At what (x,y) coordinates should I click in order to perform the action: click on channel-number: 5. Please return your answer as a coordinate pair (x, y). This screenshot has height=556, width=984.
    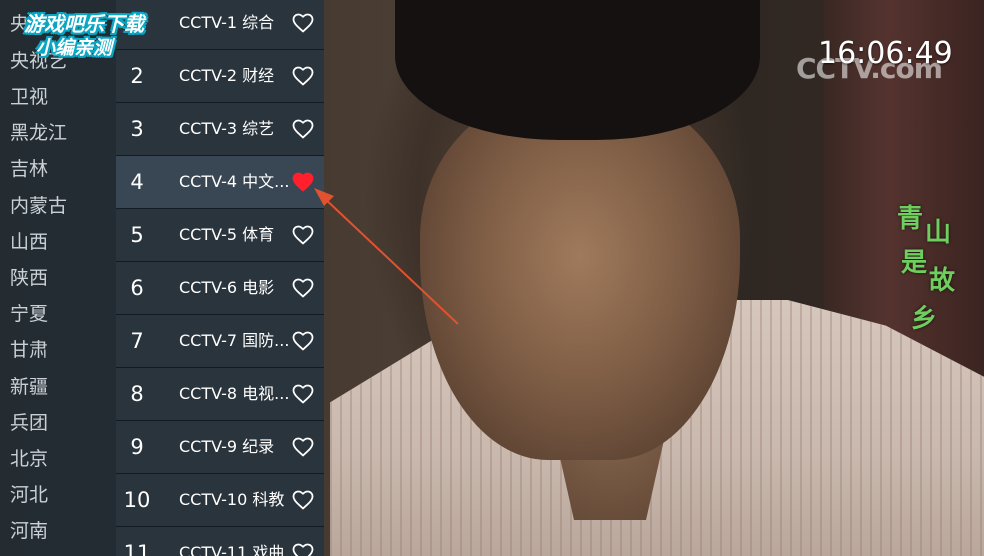
    Looking at the image, I should click on (137, 235).